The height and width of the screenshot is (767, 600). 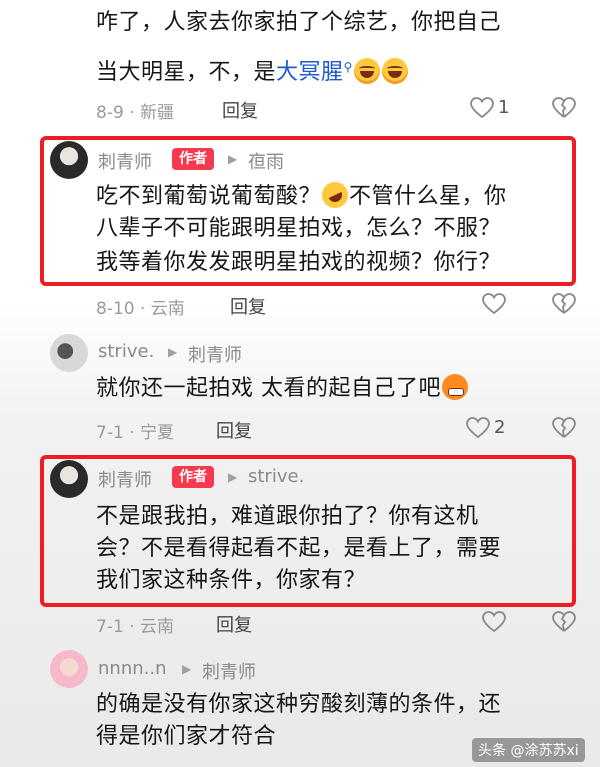 I want to click on comment-text: 当大明星，不，是, so click(x=186, y=72).